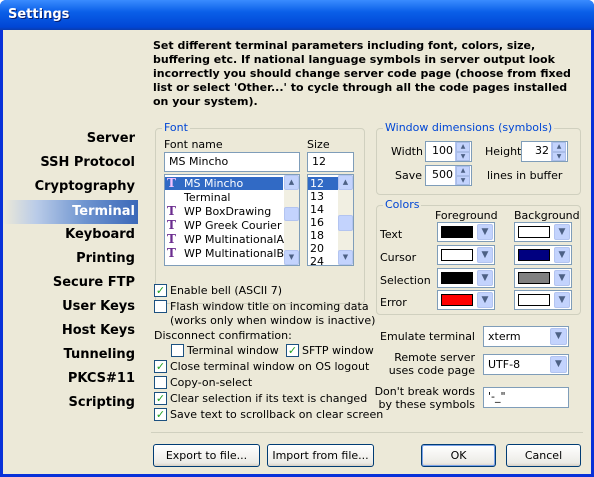 This screenshot has width=594, height=477. What do you see at coordinates (160, 306) in the screenshot?
I see `flash-title-checkbox` at bounding box center [160, 306].